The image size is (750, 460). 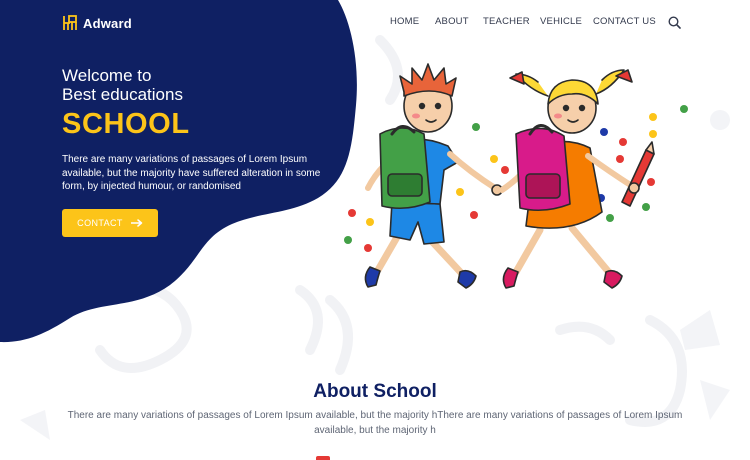 What do you see at coordinates (624, 21) in the screenshot?
I see `nav-item-contact-us: CONTACT US` at bounding box center [624, 21].